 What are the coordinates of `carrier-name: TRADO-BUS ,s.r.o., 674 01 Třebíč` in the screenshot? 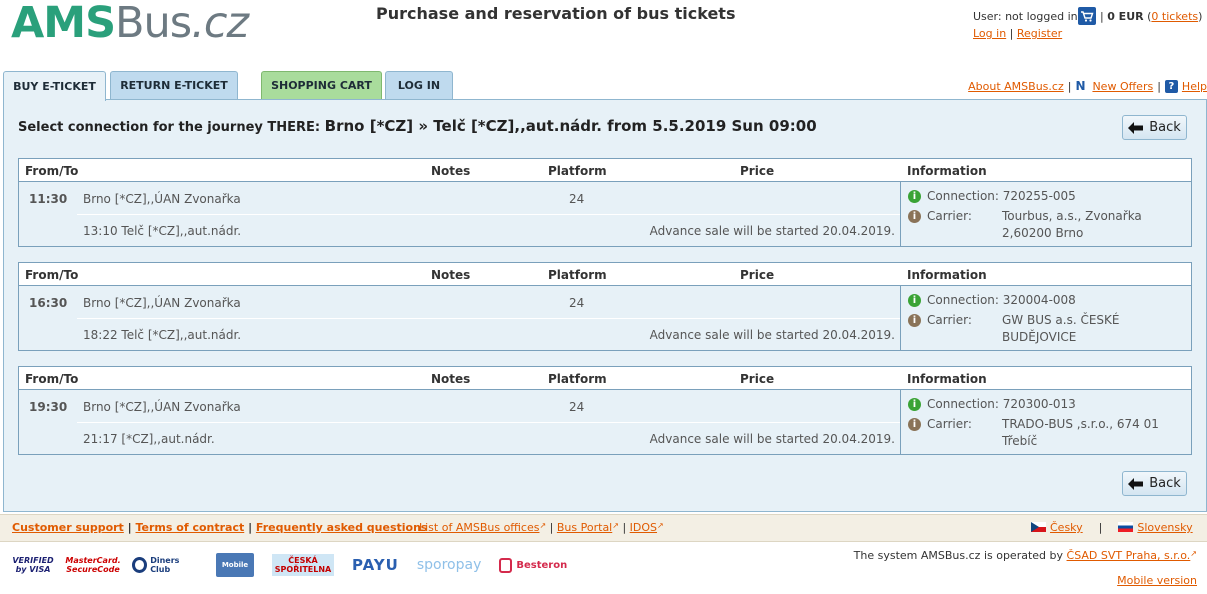 It's located at (1080, 432).